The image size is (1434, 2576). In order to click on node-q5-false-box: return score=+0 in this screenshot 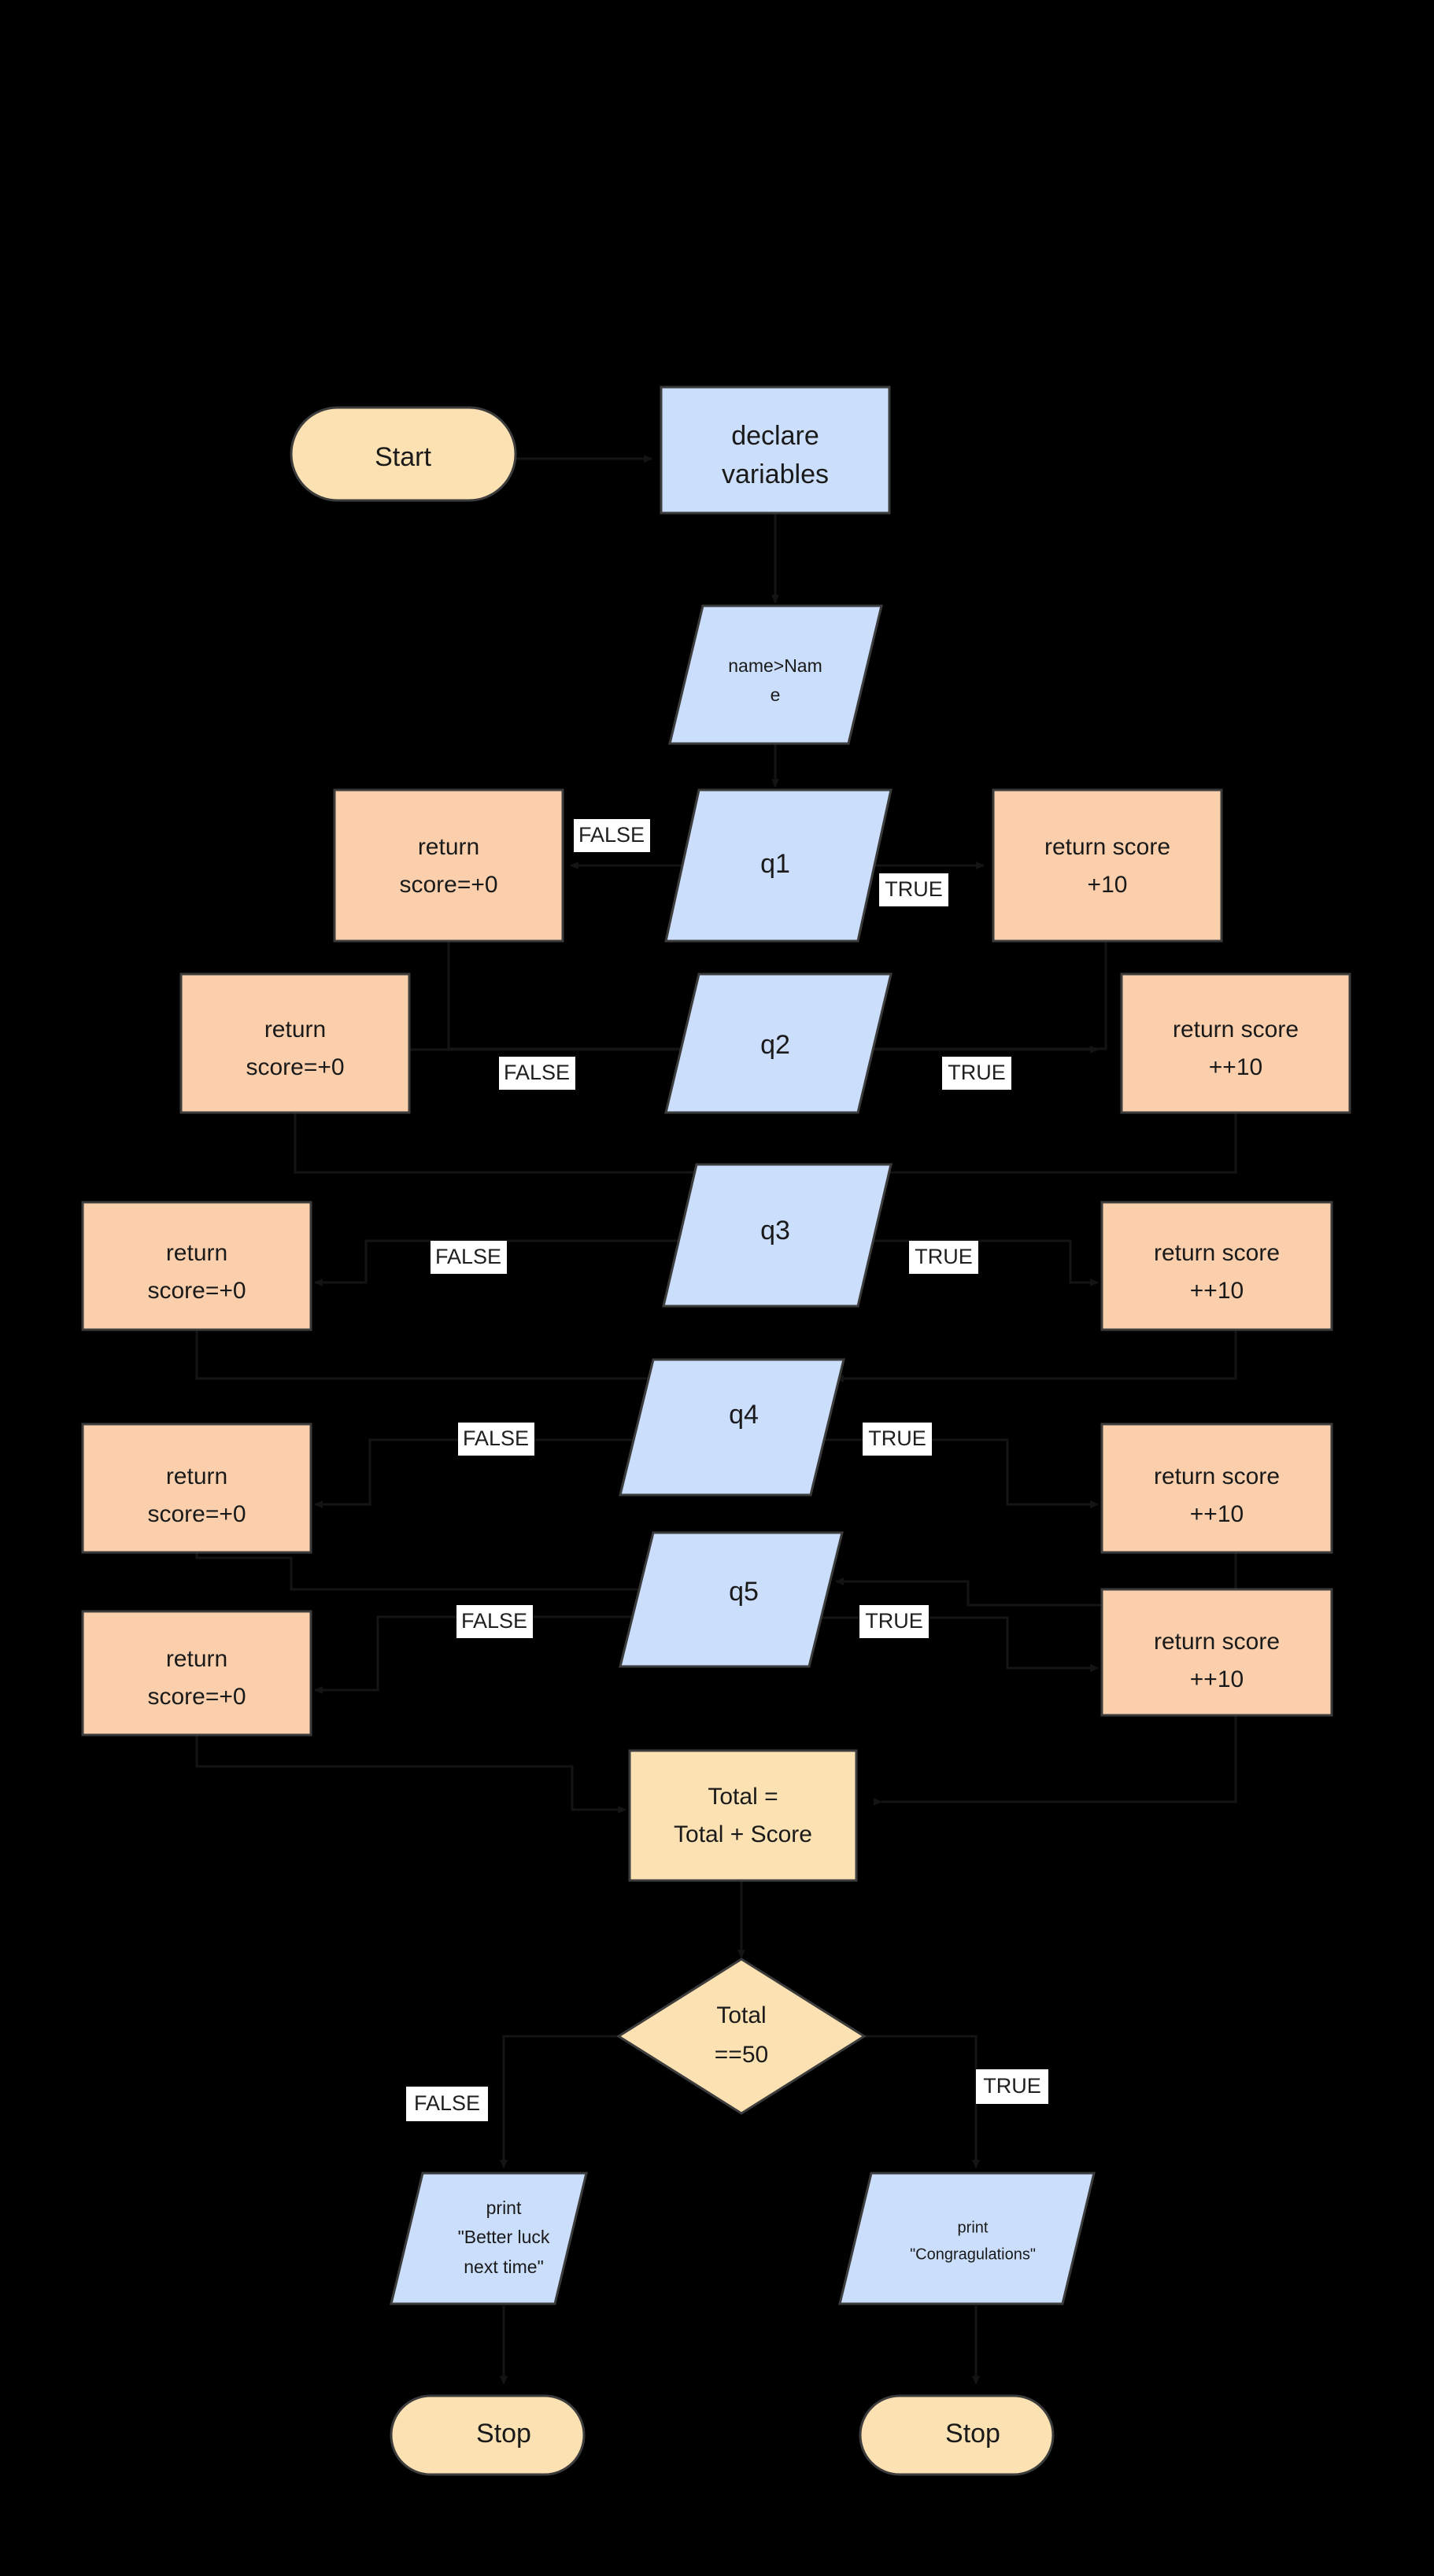, I will do `click(196, 1673)`.